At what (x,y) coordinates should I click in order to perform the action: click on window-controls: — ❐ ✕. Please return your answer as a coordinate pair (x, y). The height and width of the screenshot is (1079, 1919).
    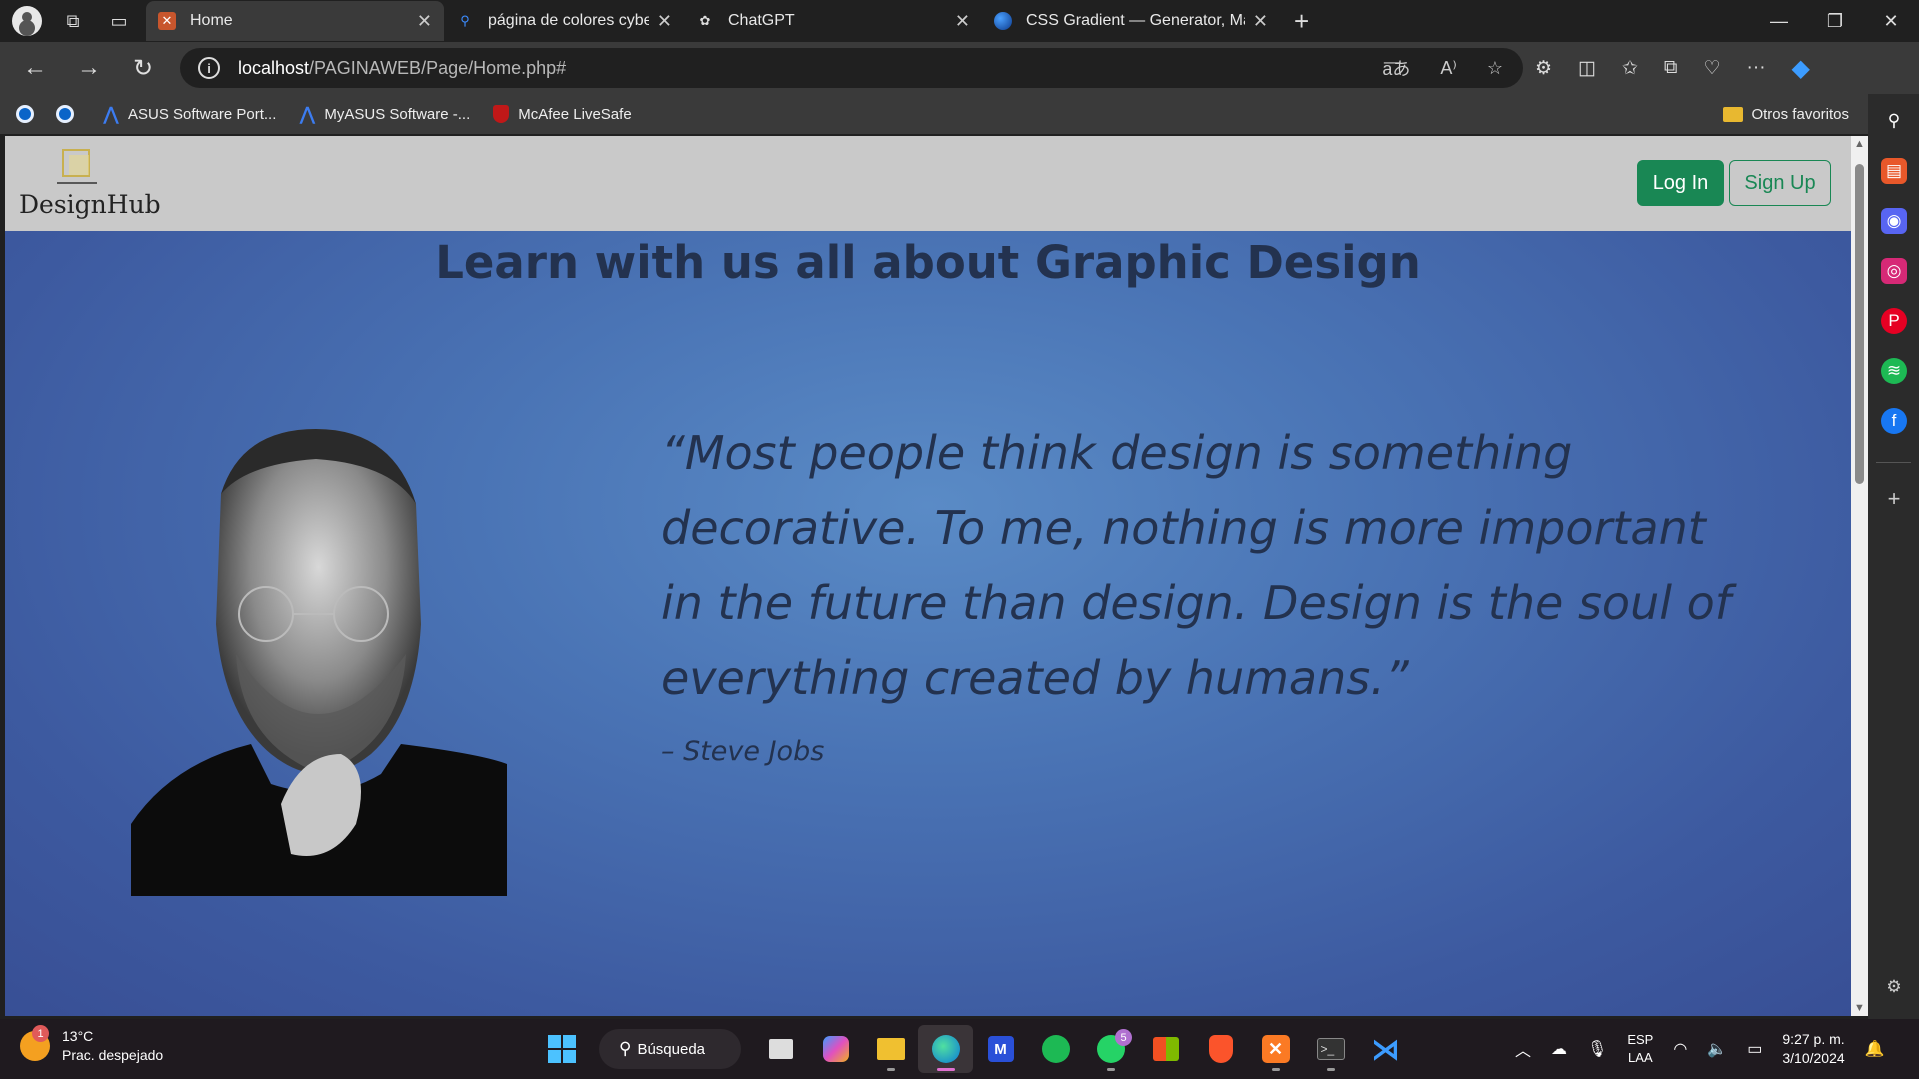
    Looking at the image, I should click on (1835, 21).